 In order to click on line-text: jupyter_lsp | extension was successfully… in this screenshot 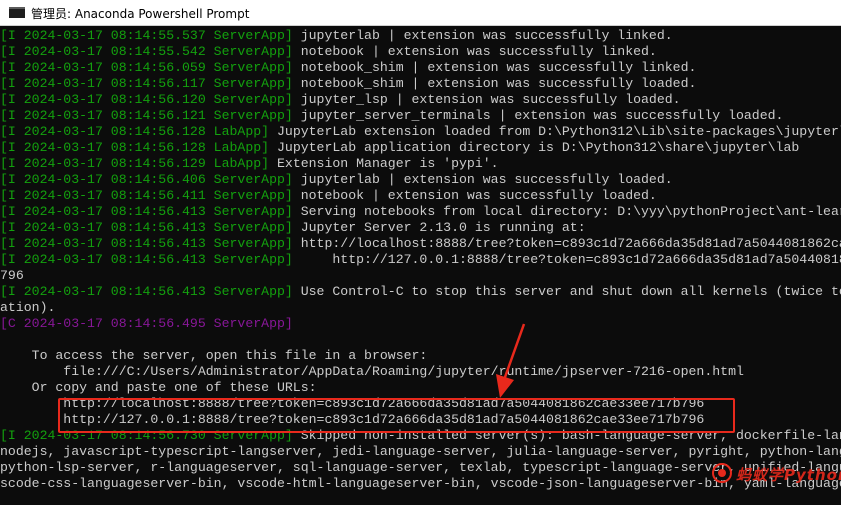, I will do `click(486, 99)`.